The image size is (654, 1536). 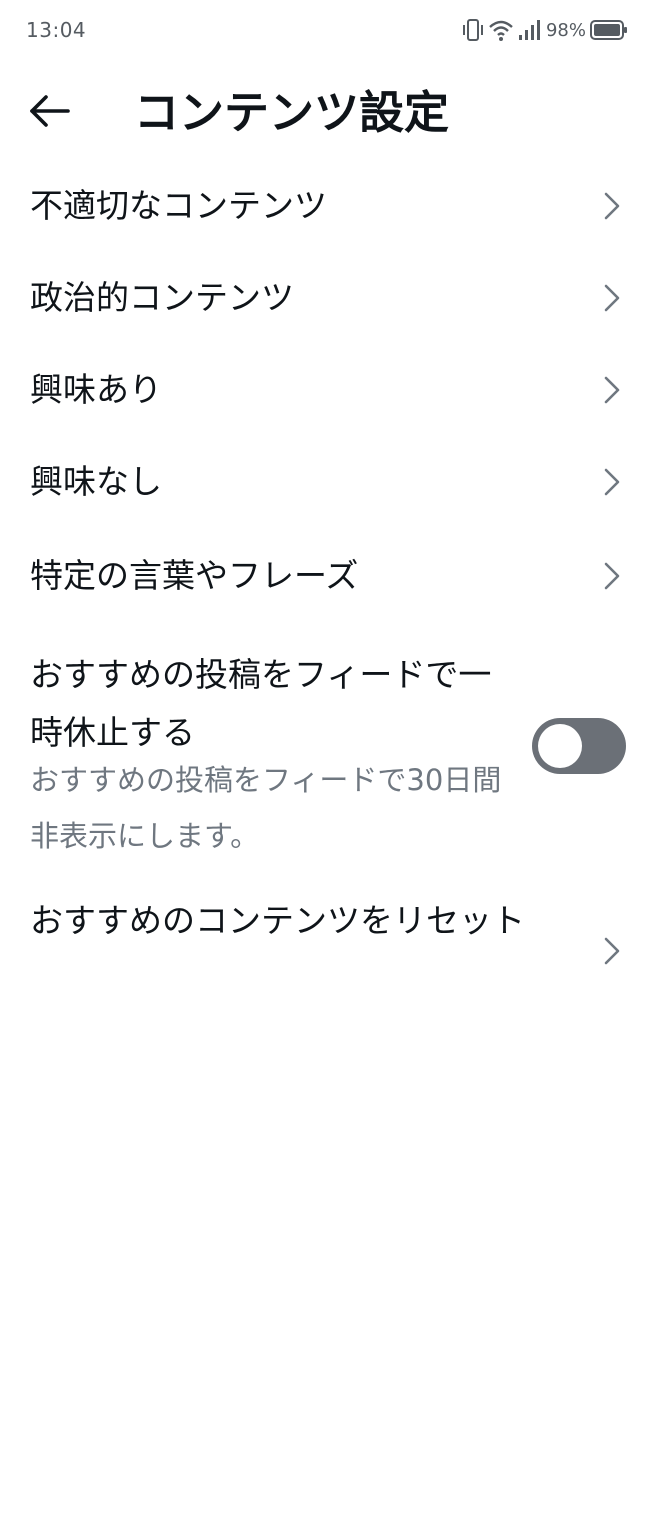 I want to click on menu-item-inappropriate-content: 不適切なコンテンツ, so click(x=327, y=206).